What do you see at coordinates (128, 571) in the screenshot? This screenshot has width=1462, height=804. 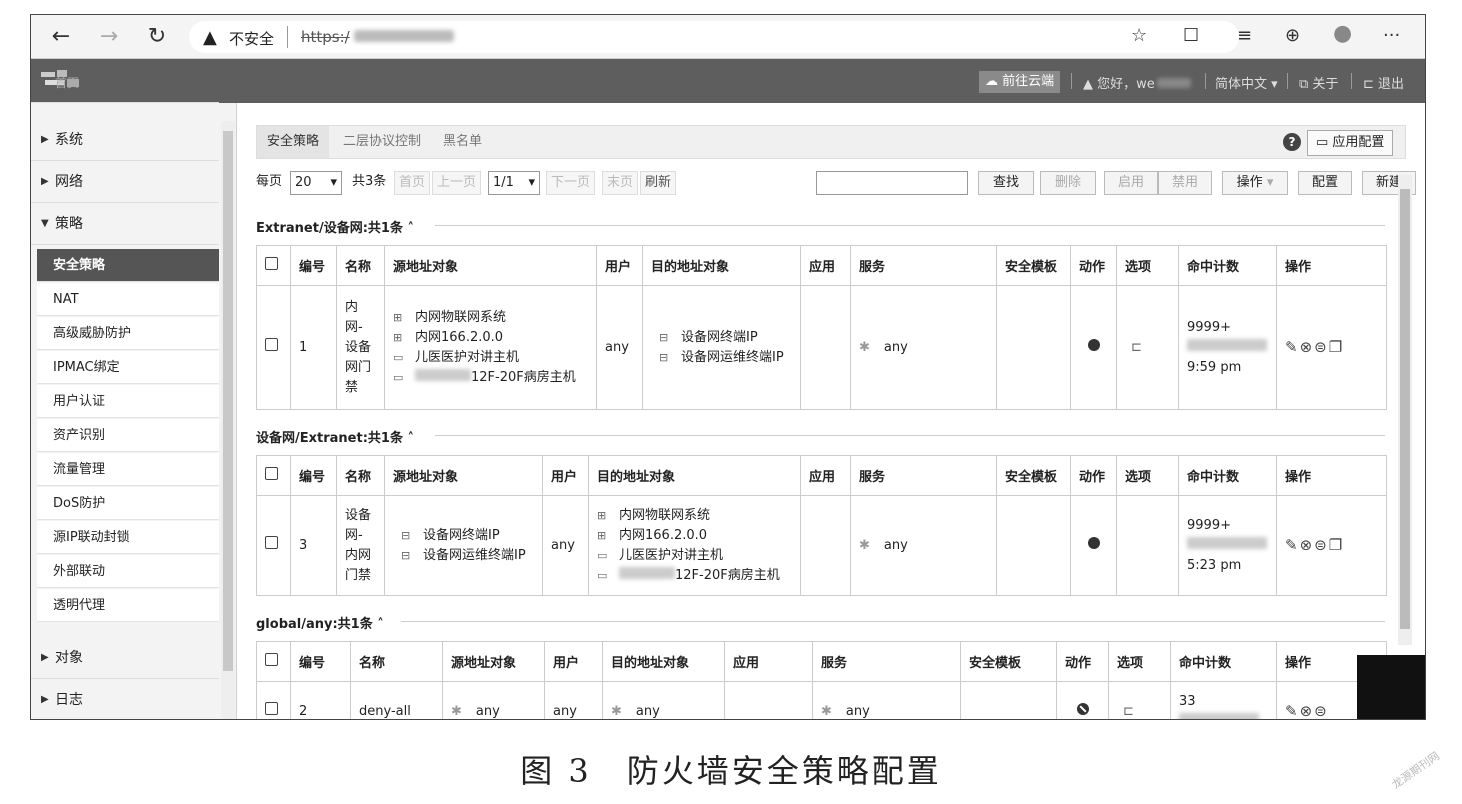 I see `sidebar-item-external-link: 外部联动` at bounding box center [128, 571].